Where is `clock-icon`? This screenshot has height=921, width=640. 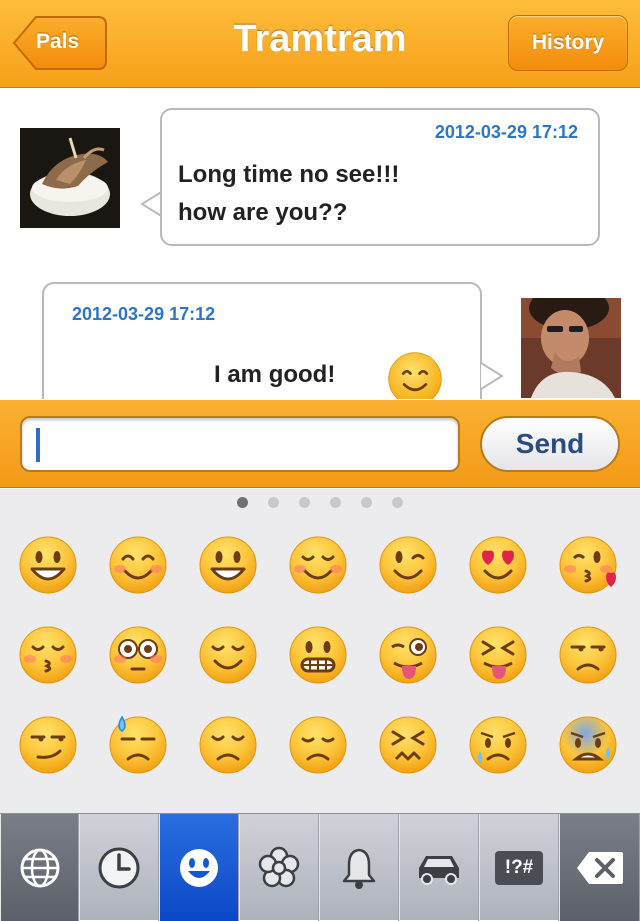
clock-icon is located at coordinates (119, 867).